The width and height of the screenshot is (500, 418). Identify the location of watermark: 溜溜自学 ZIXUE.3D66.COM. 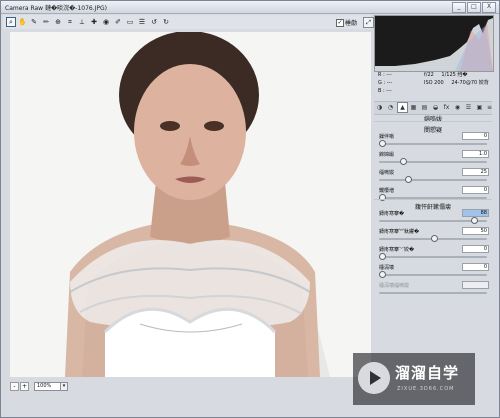
(414, 379).